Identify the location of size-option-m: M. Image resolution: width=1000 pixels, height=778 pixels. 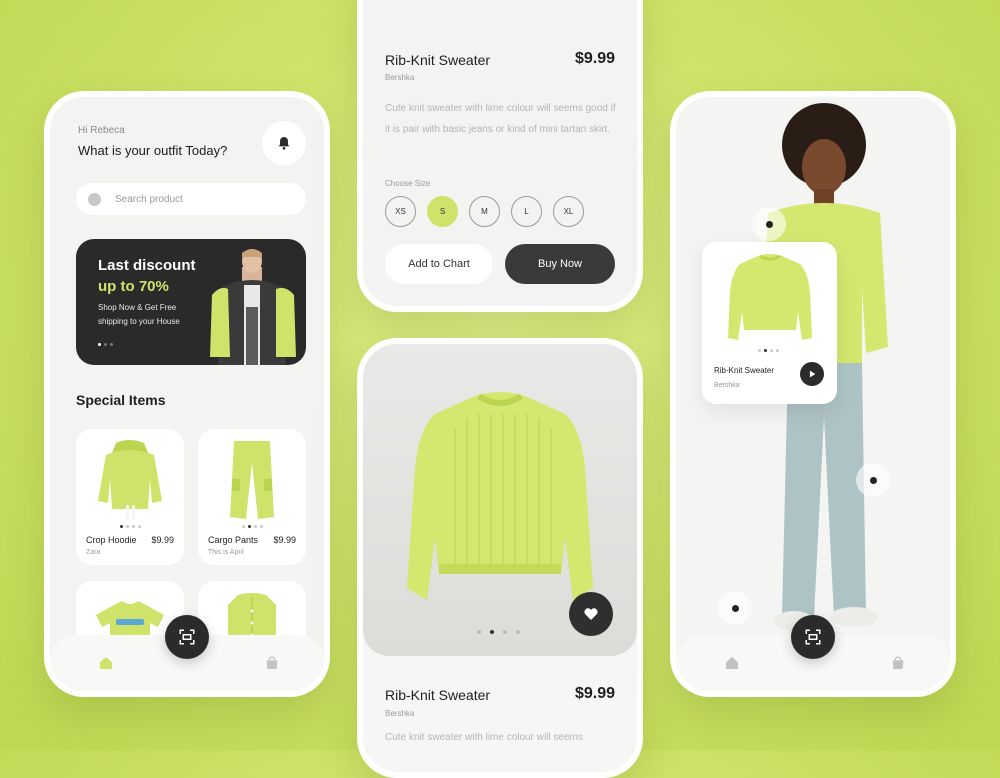
(484, 211).